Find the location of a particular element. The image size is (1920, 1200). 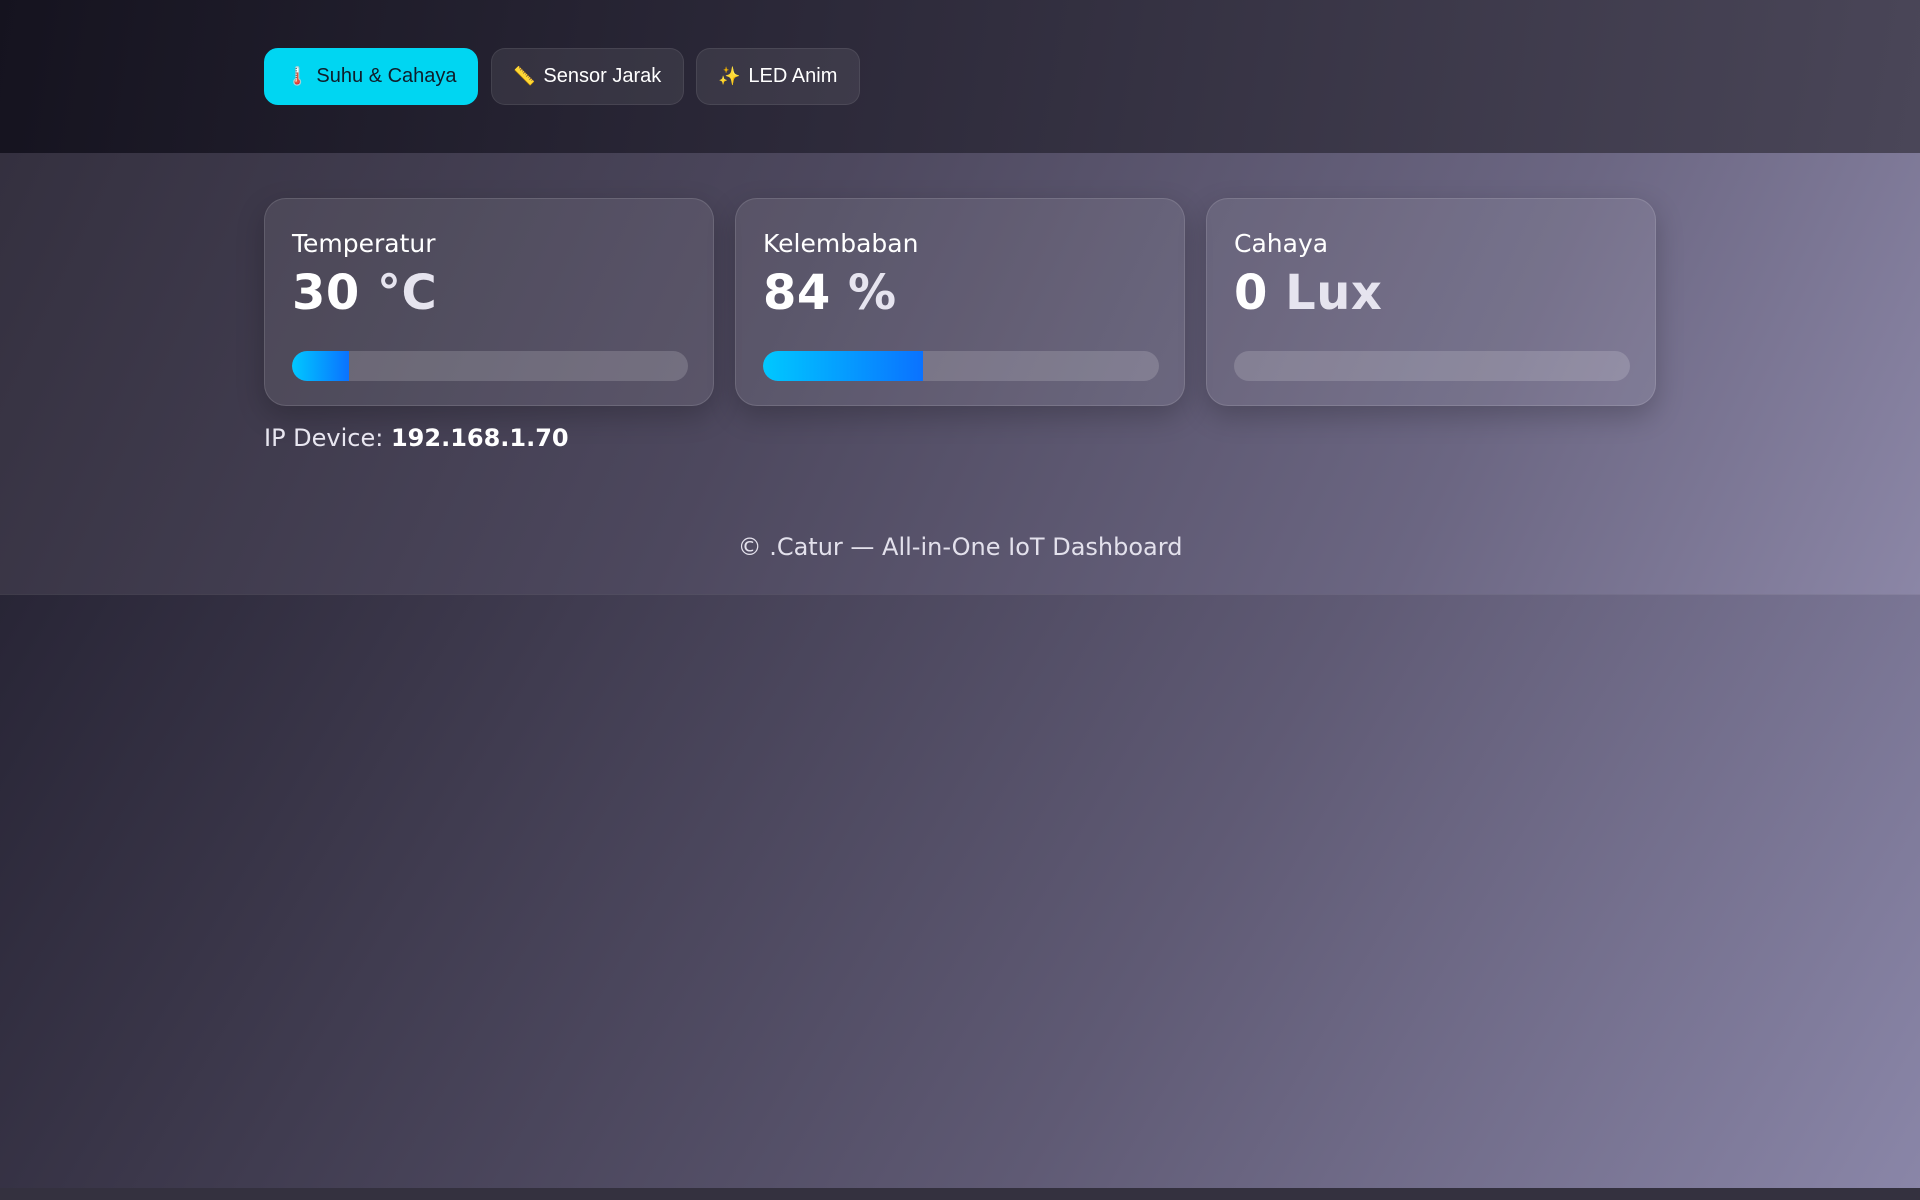

tab-label: Sensor Jarak is located at coordinates (602, 76).